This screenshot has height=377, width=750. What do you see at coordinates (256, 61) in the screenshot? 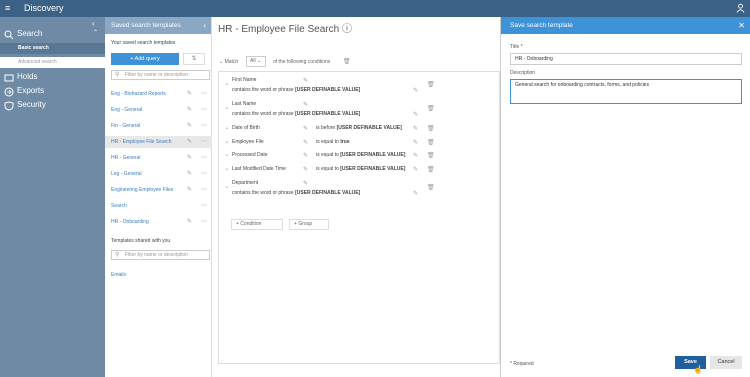
I see `match-mode-select: All ⌄` at bounding box center [256, 61].